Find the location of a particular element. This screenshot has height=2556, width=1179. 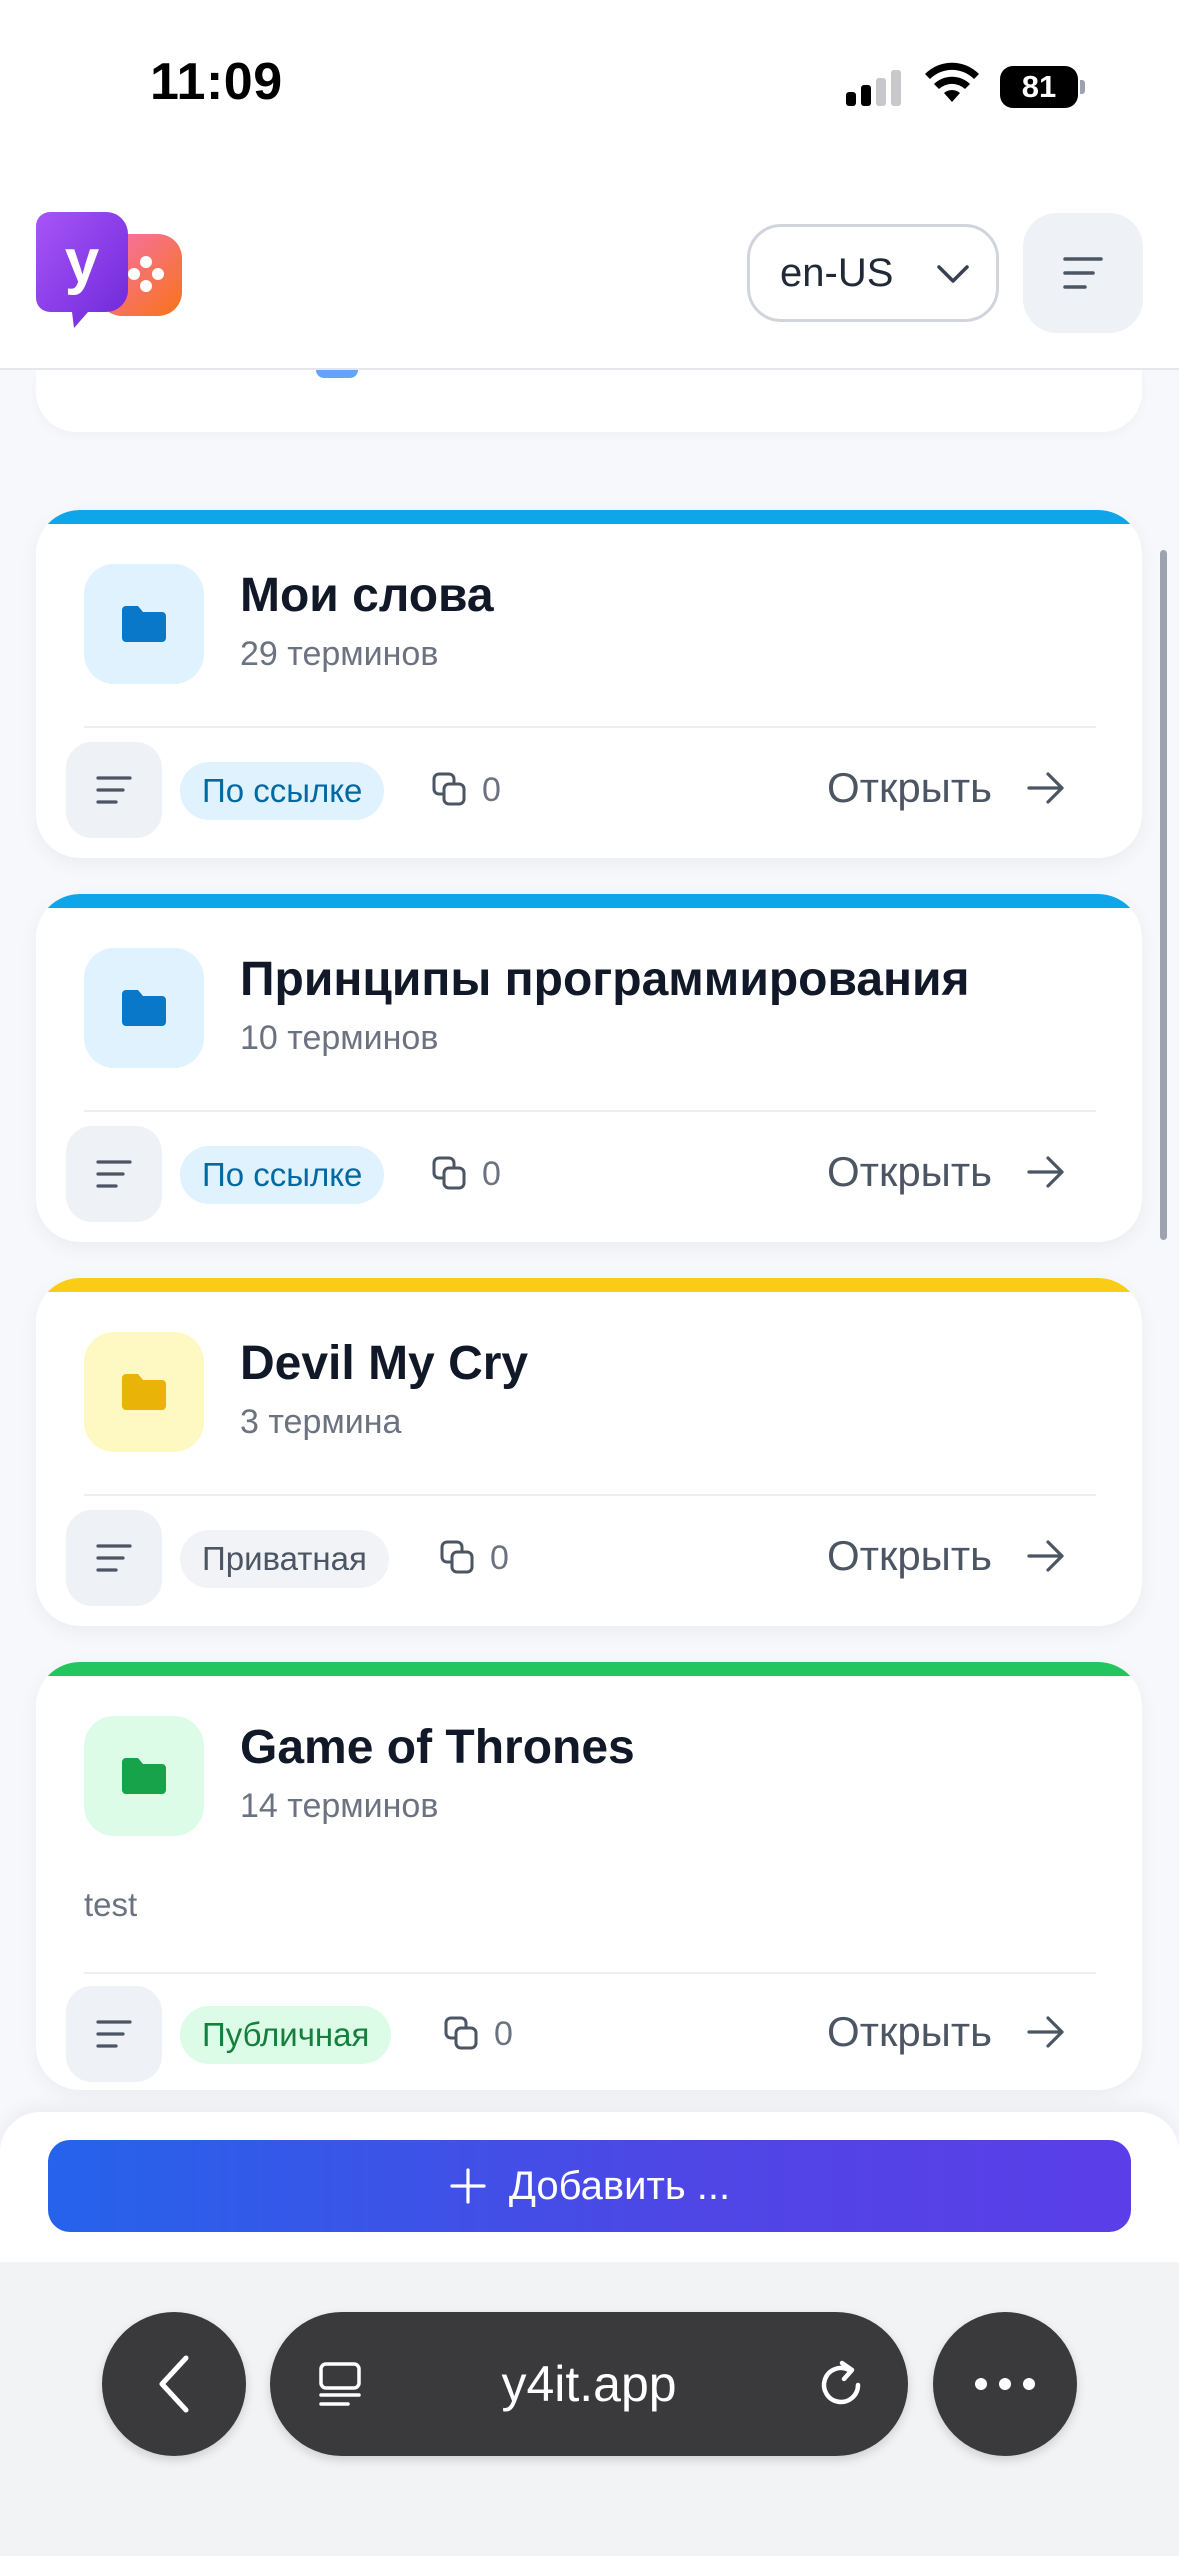

visibility-badge: Приватная is located at coordinates (284, 1559).